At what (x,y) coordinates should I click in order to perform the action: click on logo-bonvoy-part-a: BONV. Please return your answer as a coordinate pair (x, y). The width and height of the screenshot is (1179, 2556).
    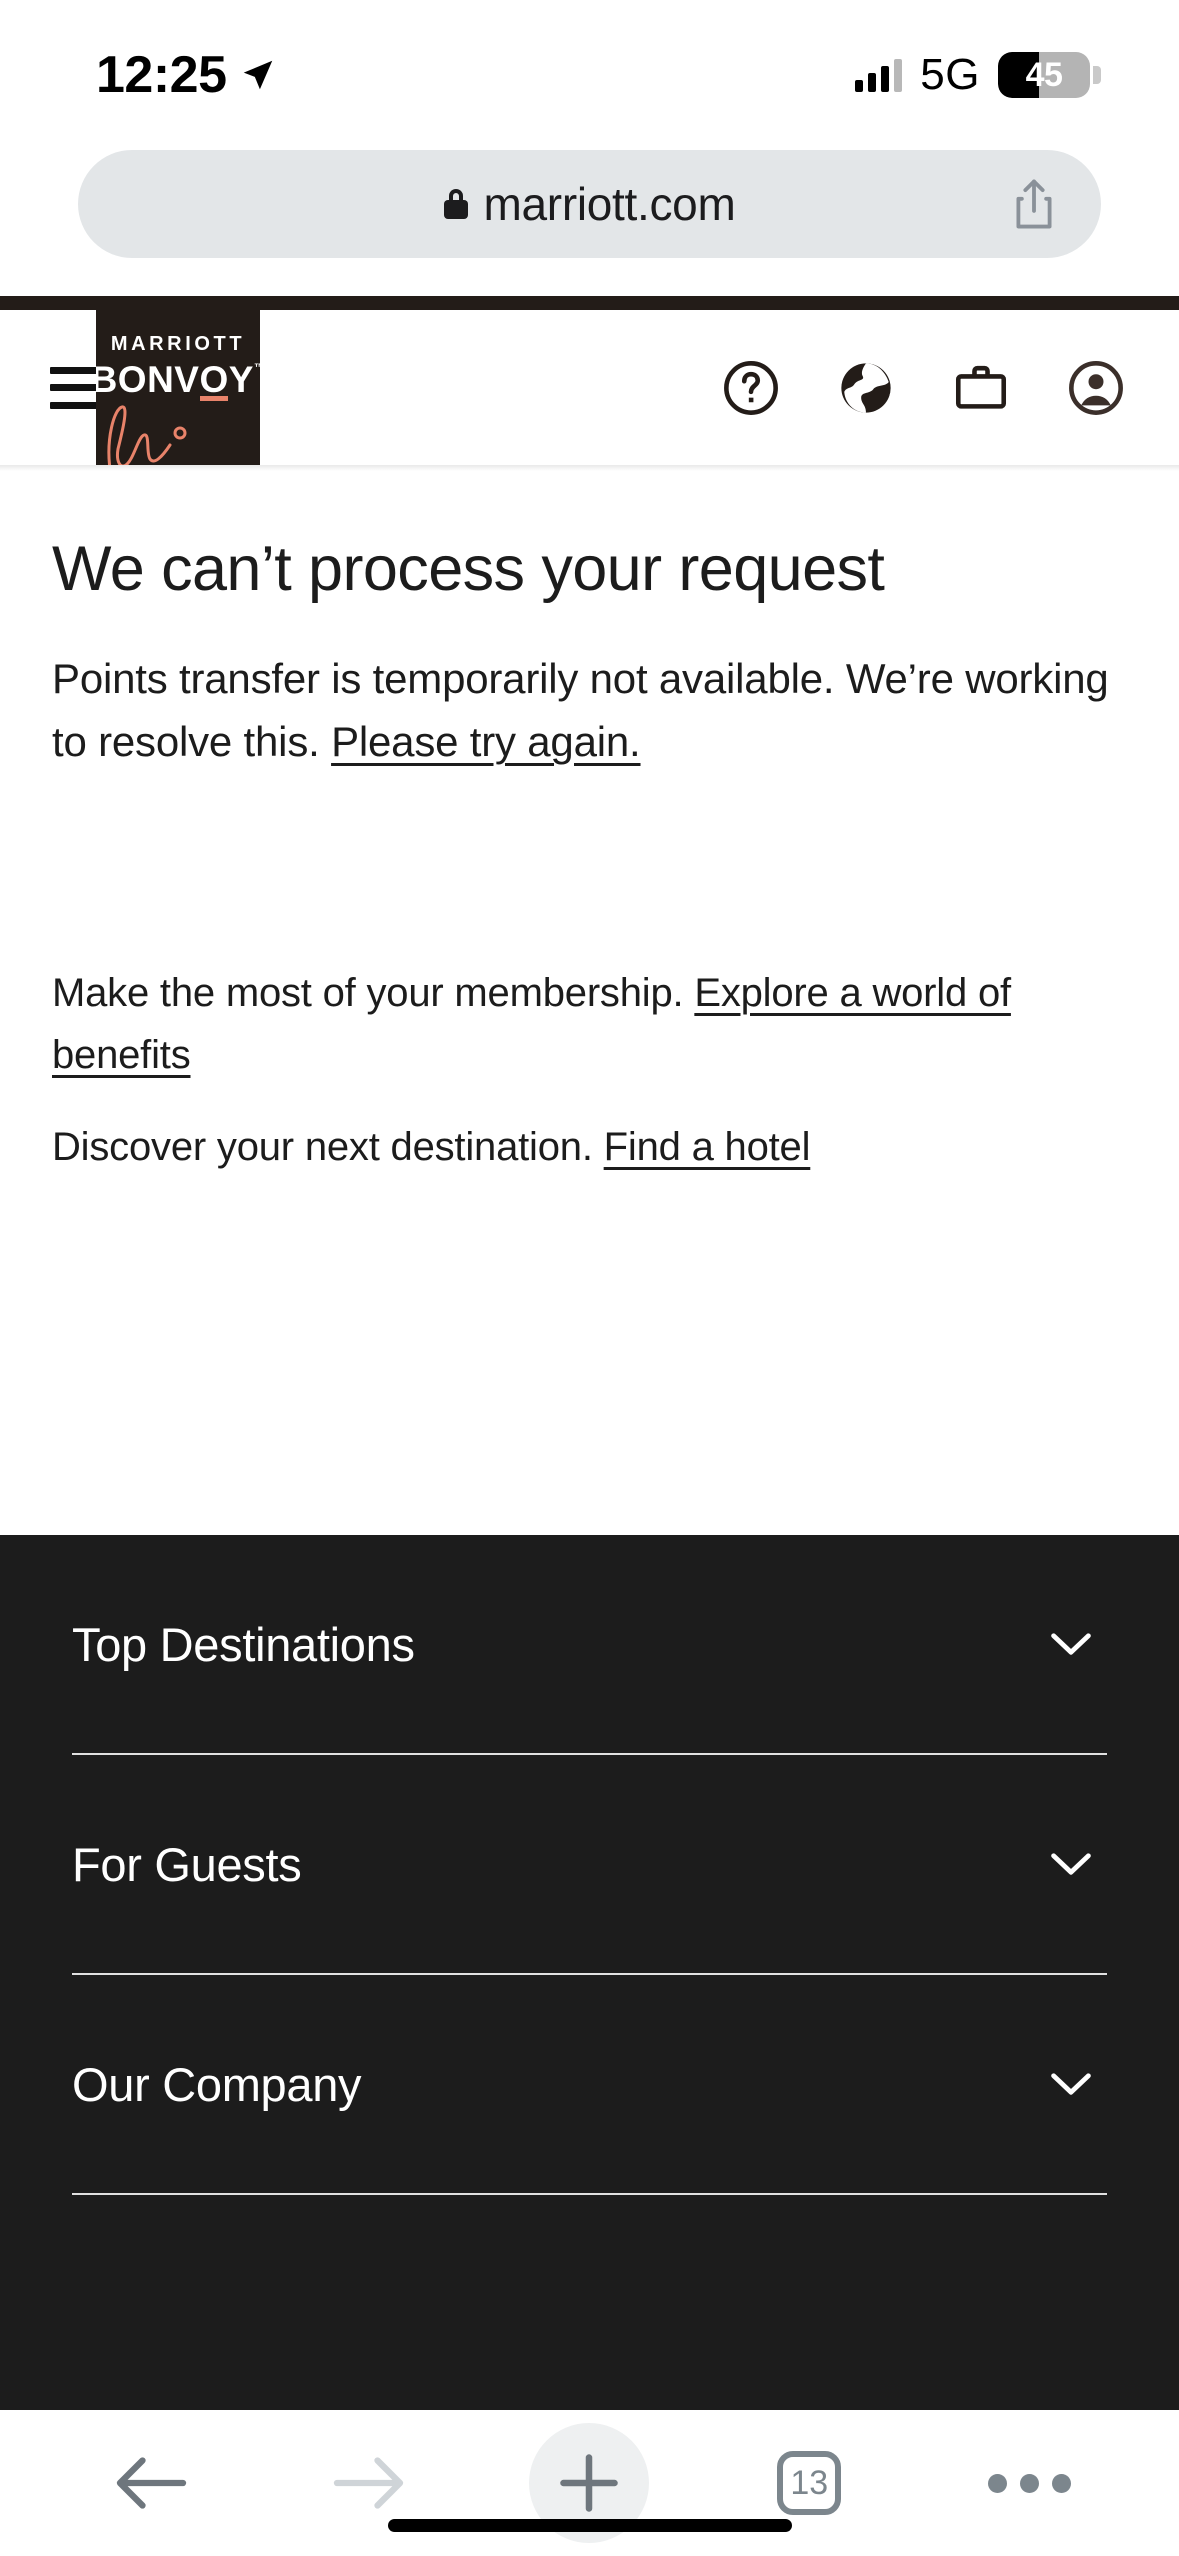
    Looking at the image, I should click on (148, 379).